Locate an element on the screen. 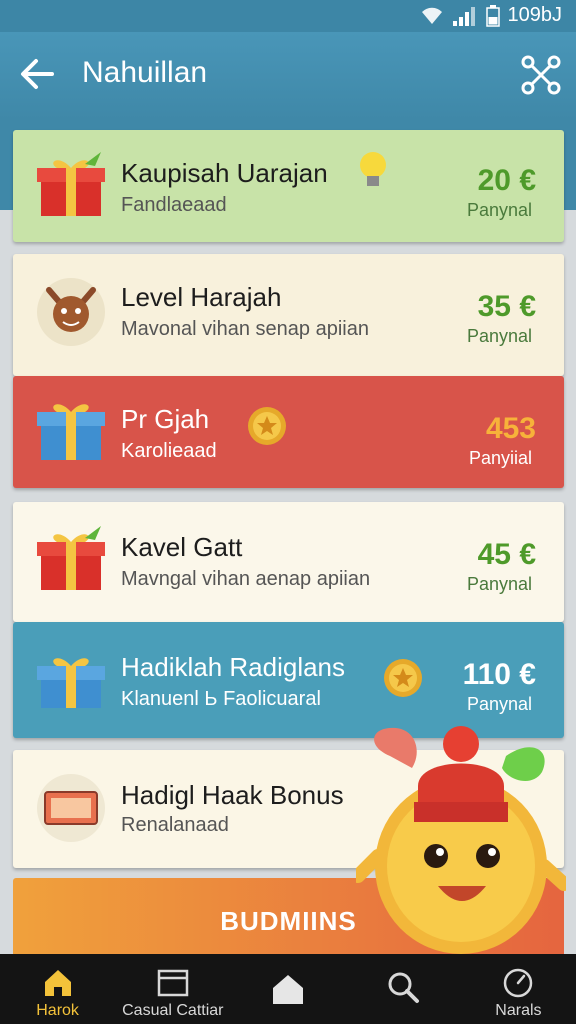 This screenshot has height=1024, width=576. offer-card: Kaupisah Uarajan Fandlaeaad 20 € Panynal is located at coordinates (288, 186).